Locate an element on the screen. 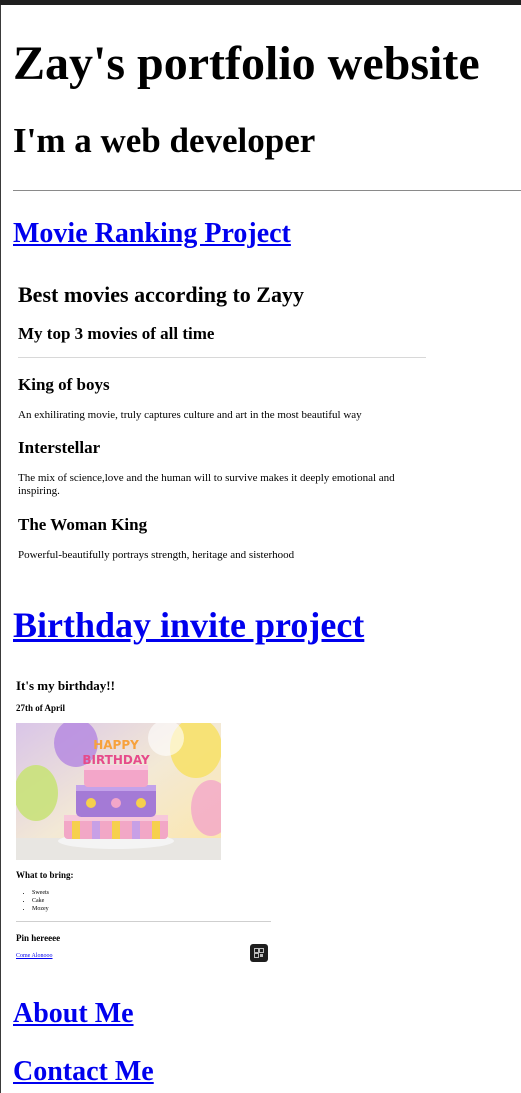  movie-embed-divider is located at coordinates (222, 357).